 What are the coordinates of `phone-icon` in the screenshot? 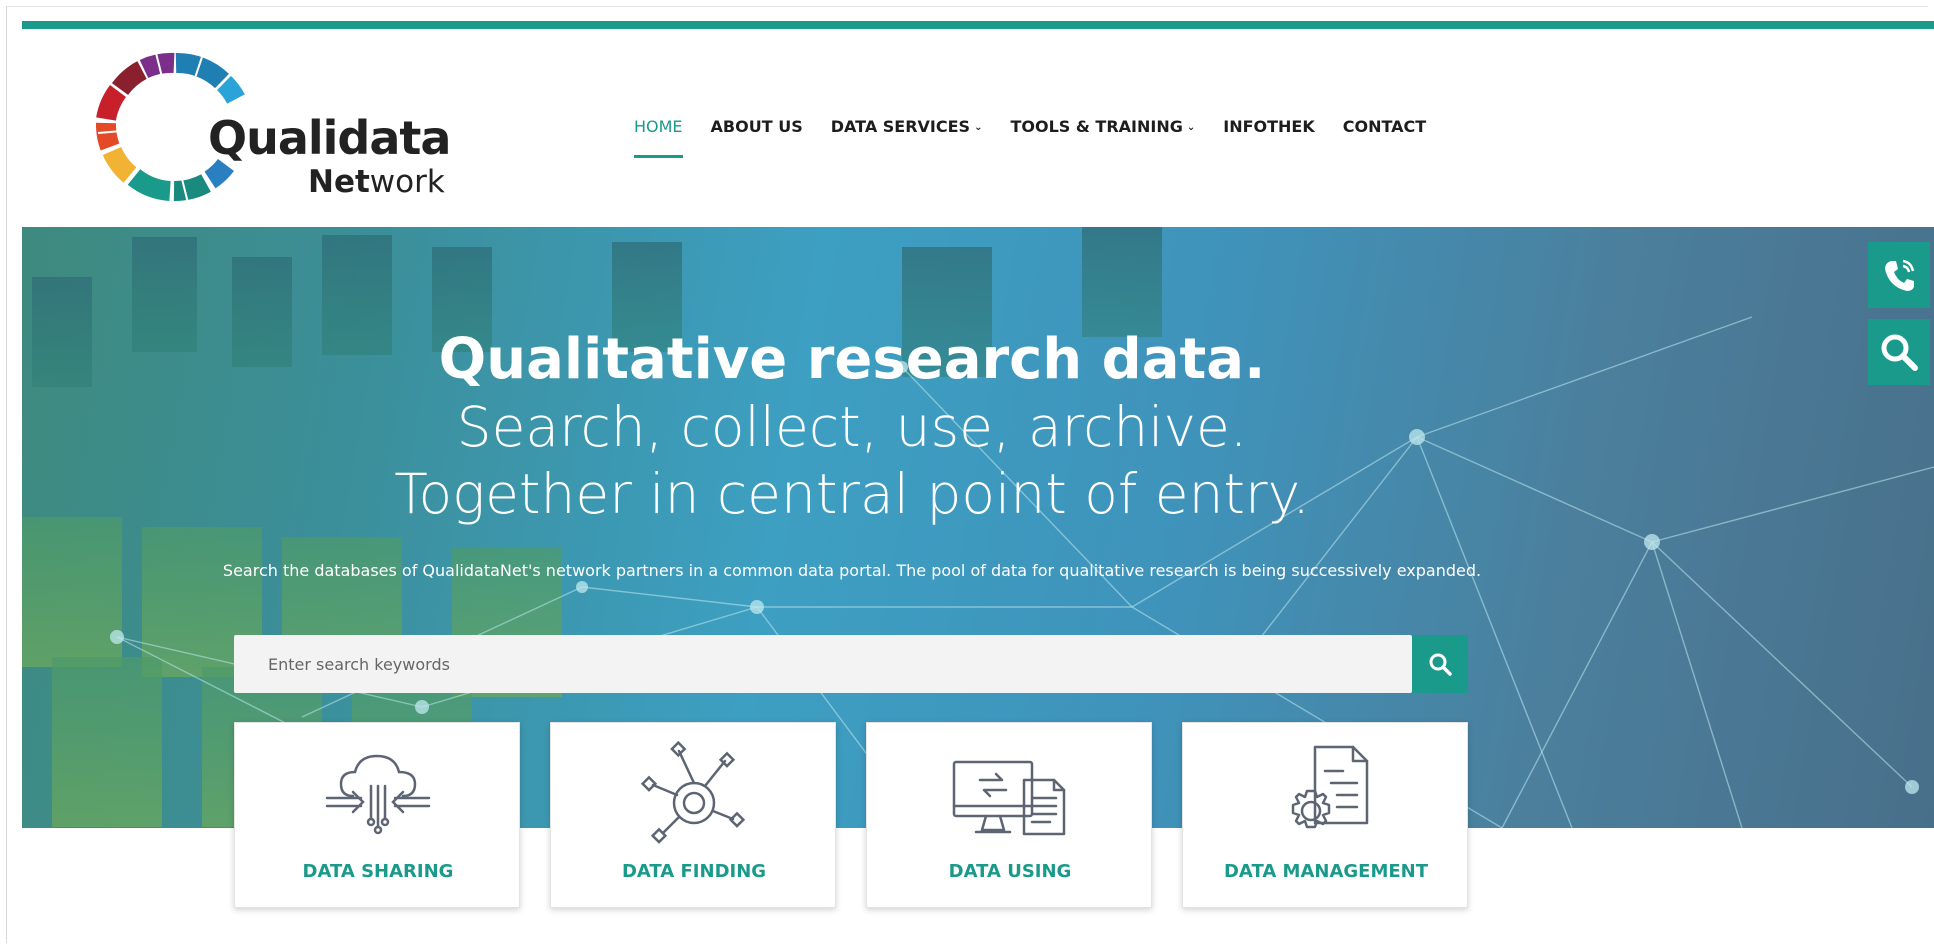 It's located at (1900, 275).